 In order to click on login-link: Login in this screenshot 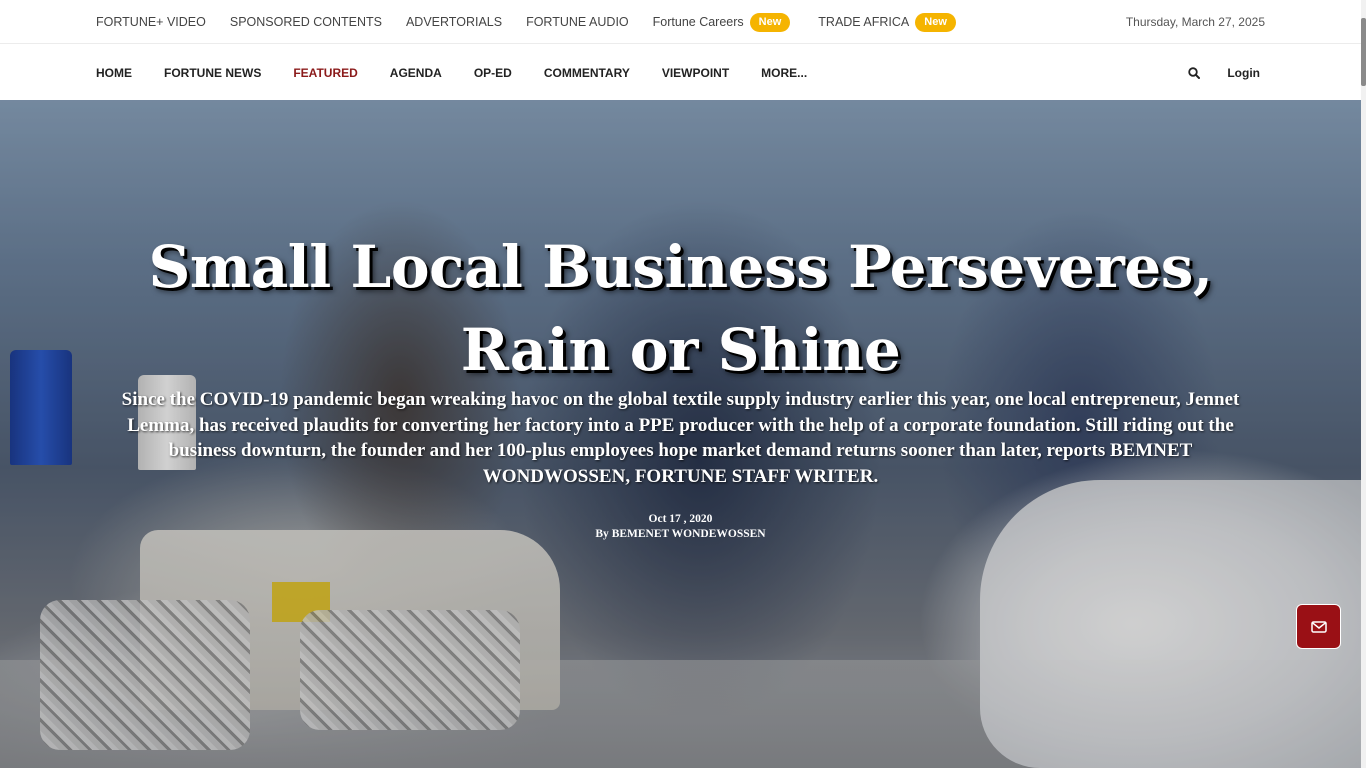, I will do `click(1243, 73)`.